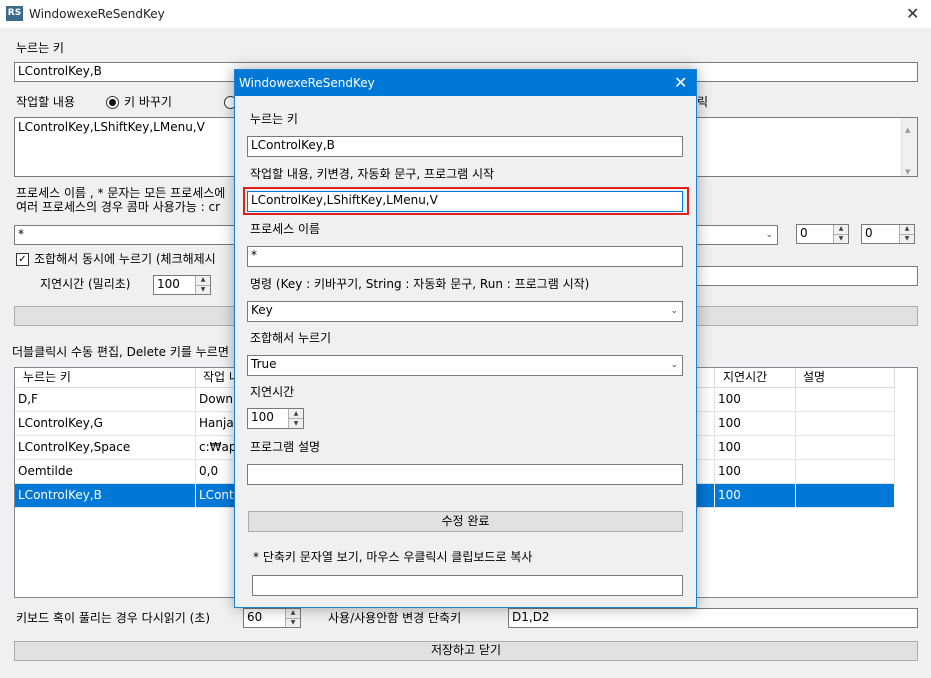  What do you see at coordinates (680, 83) in the screenshot?
I see `dialog-close-button: ✕` at bounding box center [680, 83].